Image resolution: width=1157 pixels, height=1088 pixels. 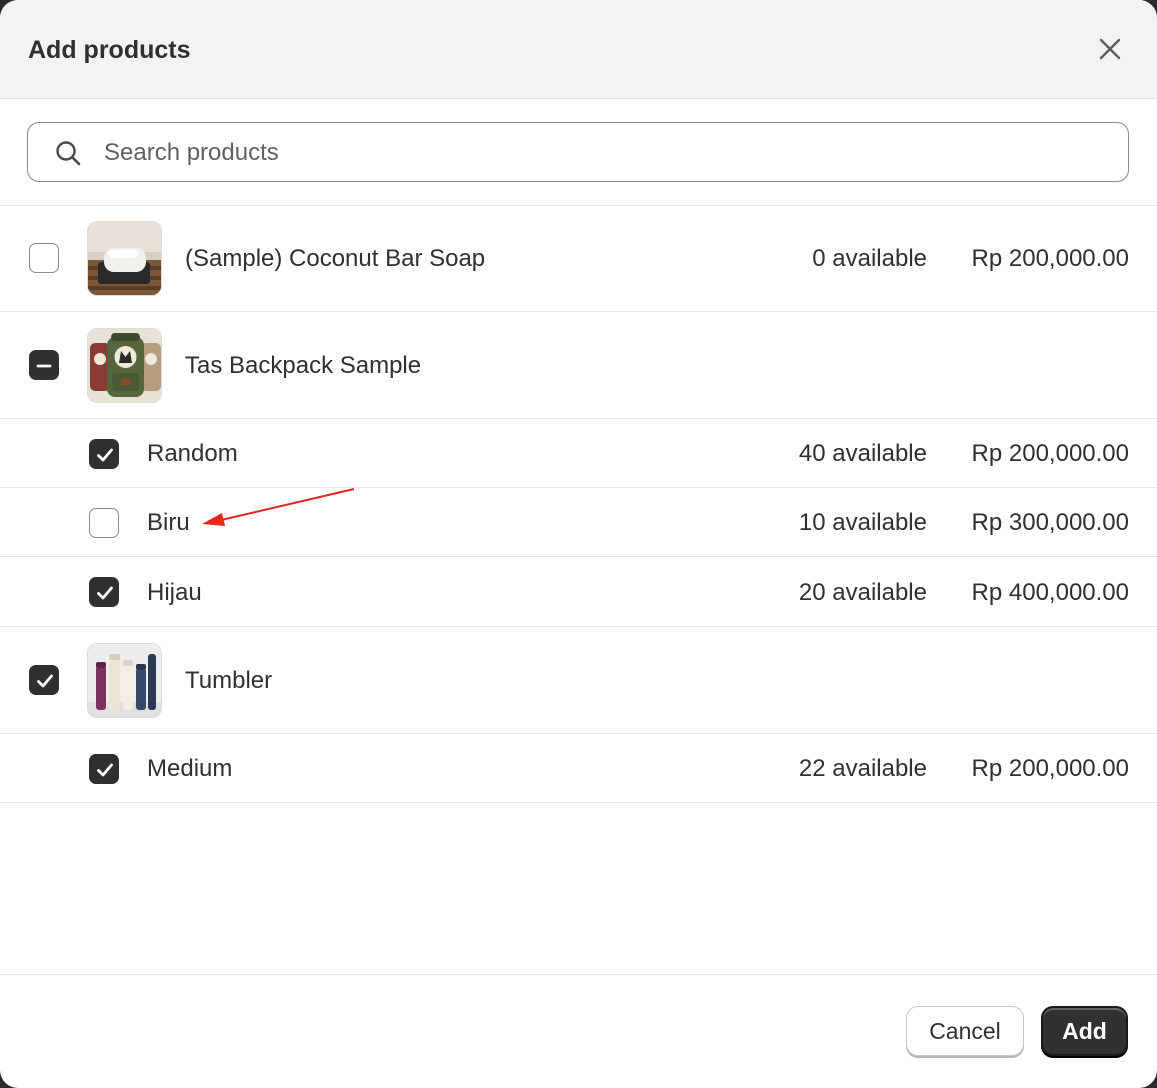 I want to click on variant-name: Biru, so click(x=168, y=522).